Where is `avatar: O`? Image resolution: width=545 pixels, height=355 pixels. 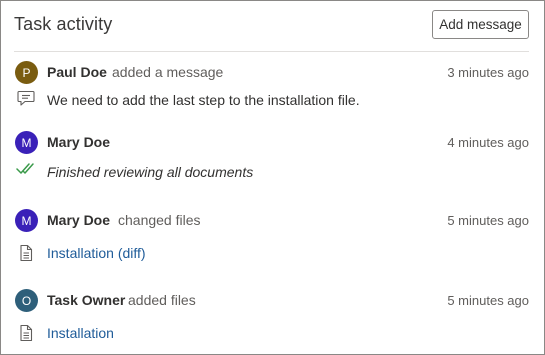 avatar: O is located at coordinates (26, 300).